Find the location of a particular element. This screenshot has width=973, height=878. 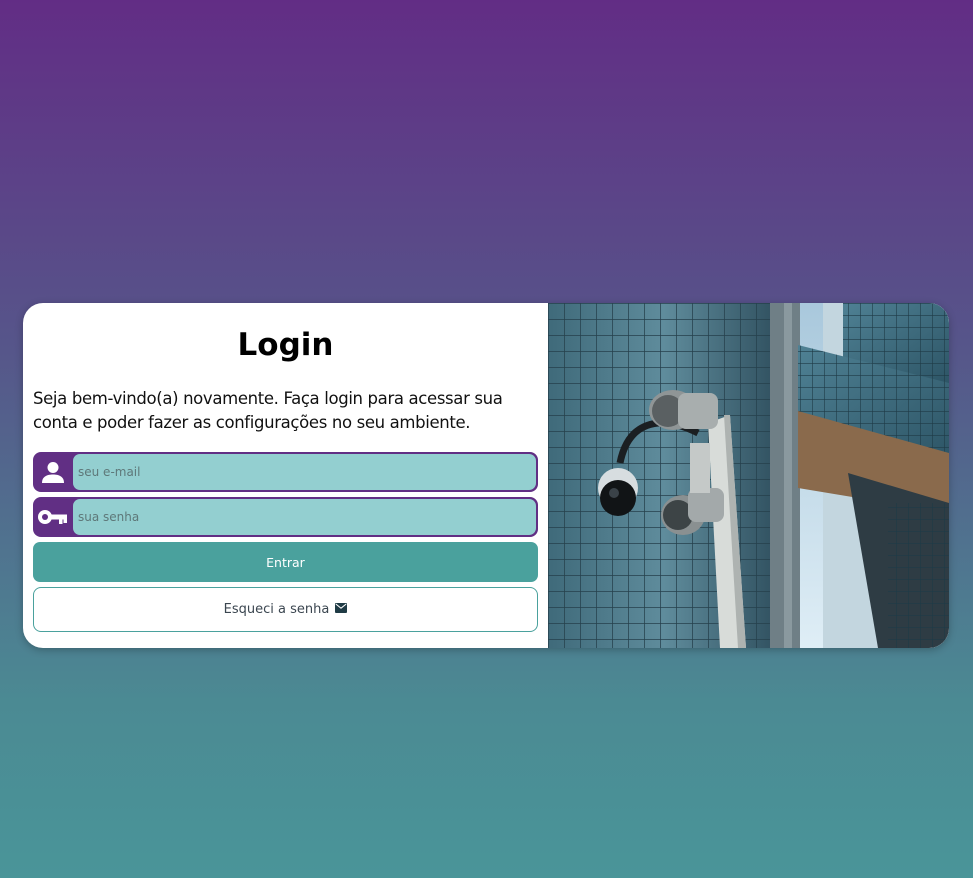

key-icon is located at coordinates (53, 517).